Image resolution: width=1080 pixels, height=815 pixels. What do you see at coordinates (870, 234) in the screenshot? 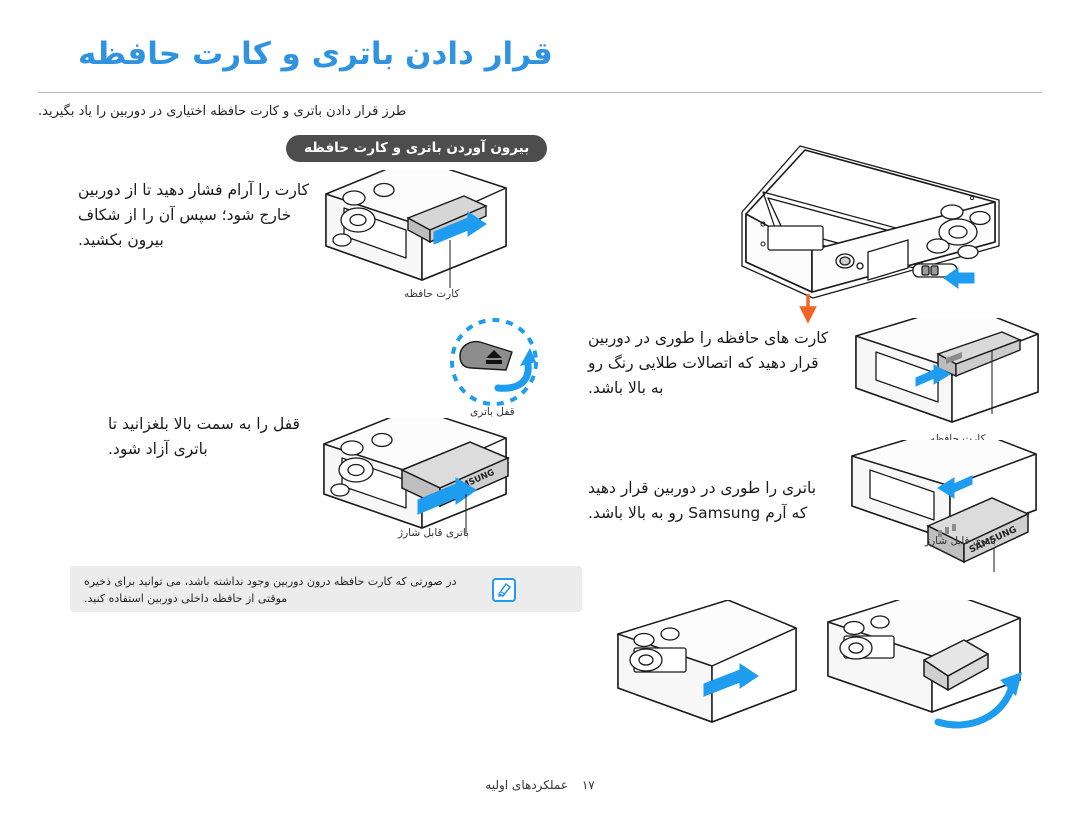
I see `camera-bottom-illustration` at bounding box center [870, 234].